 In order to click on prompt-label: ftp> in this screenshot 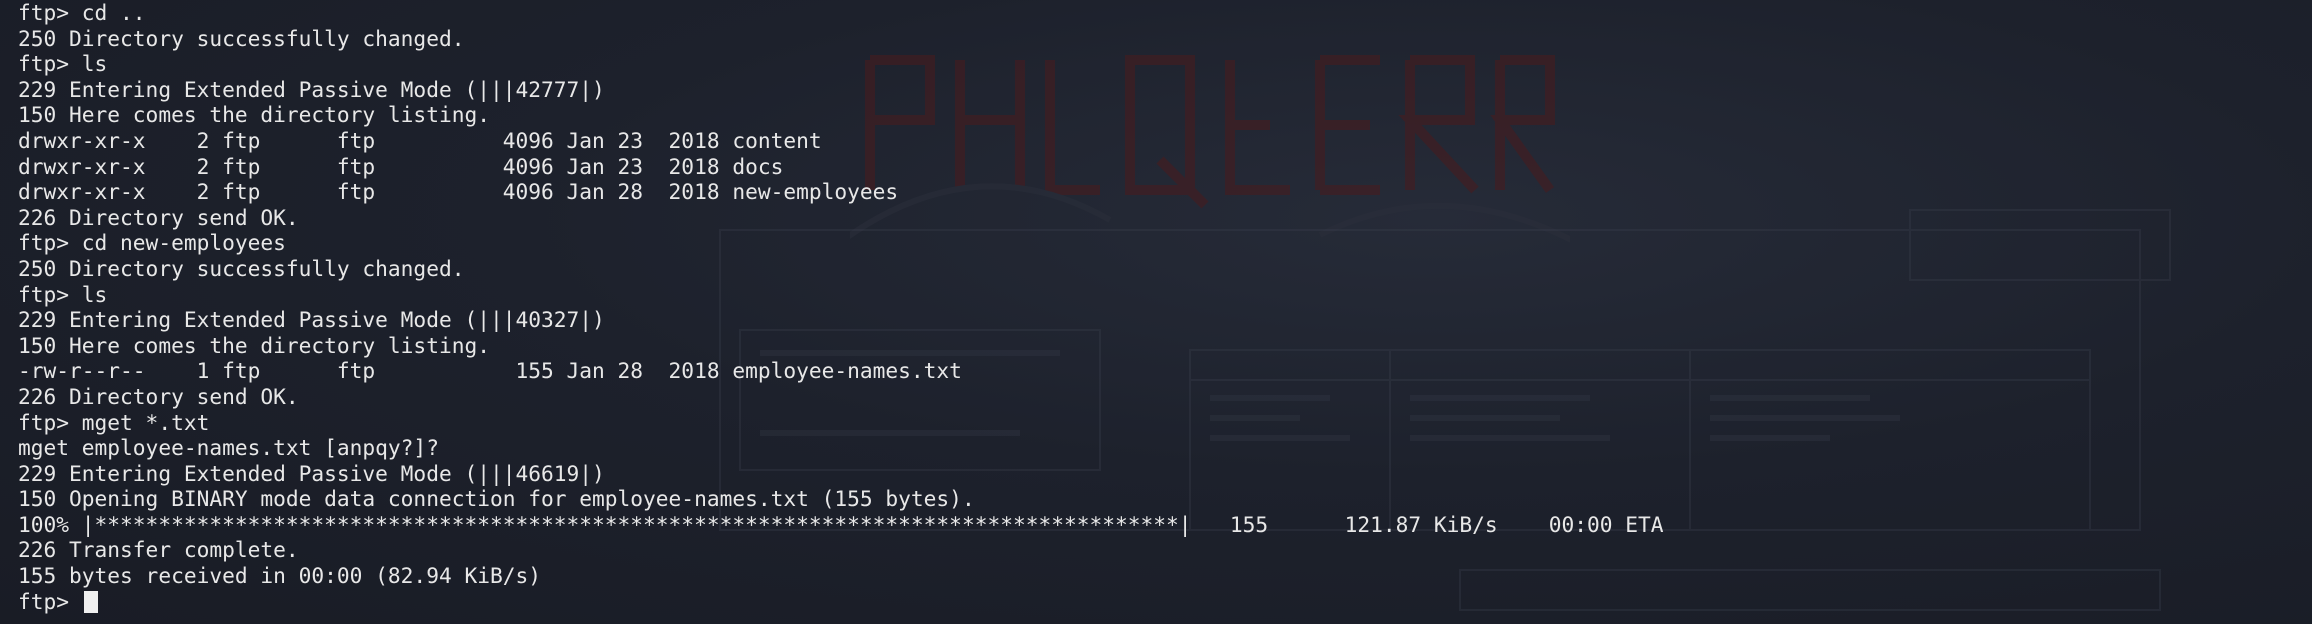, I will do `click(50, 601)`.